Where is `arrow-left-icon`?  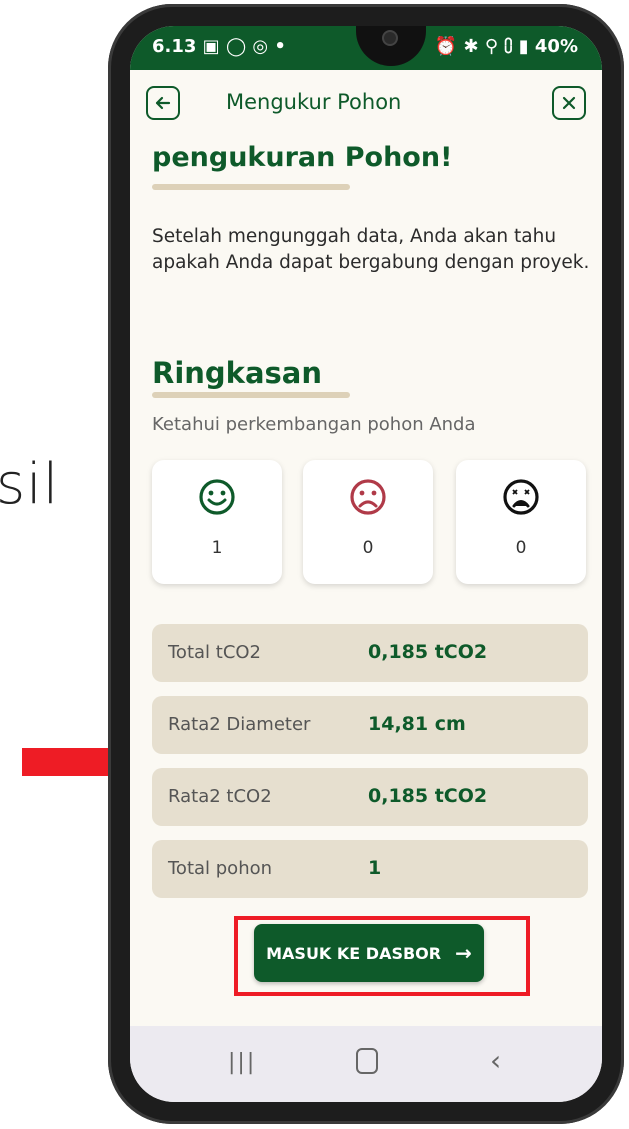 arrow-left-icon is located at coordinates (163, 103).